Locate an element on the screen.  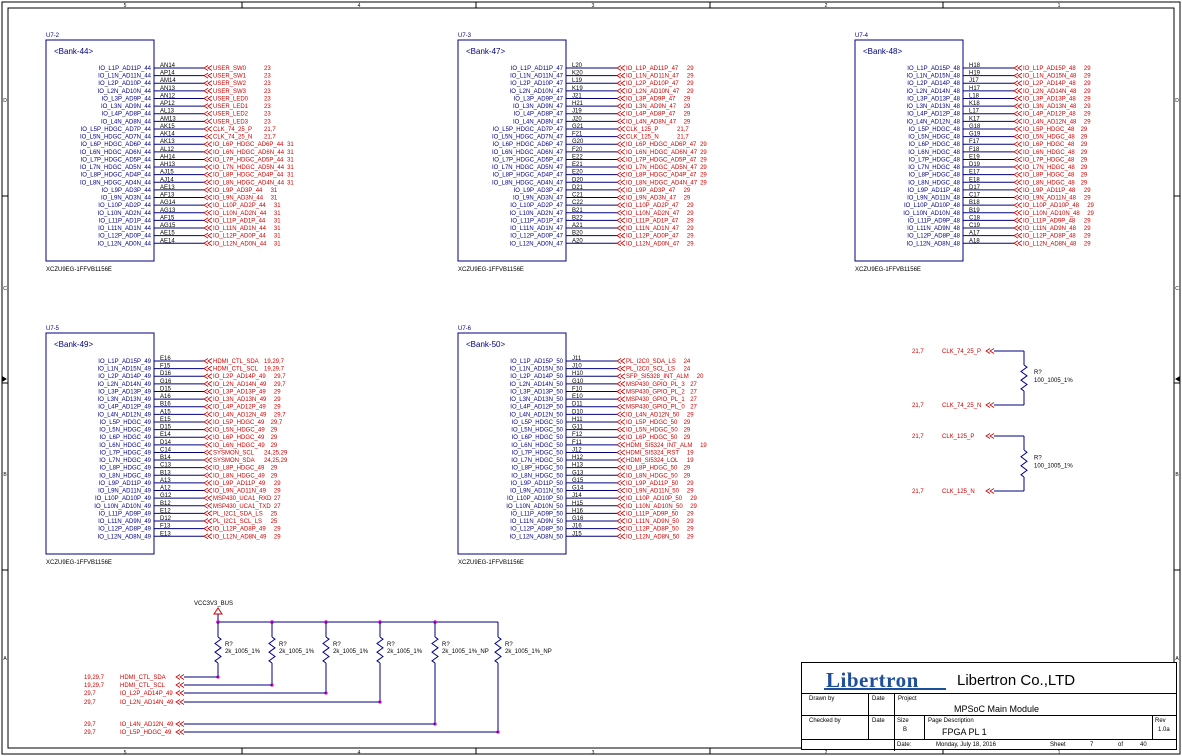
sheet-reference: 24 is located at coordinates (687, 362).